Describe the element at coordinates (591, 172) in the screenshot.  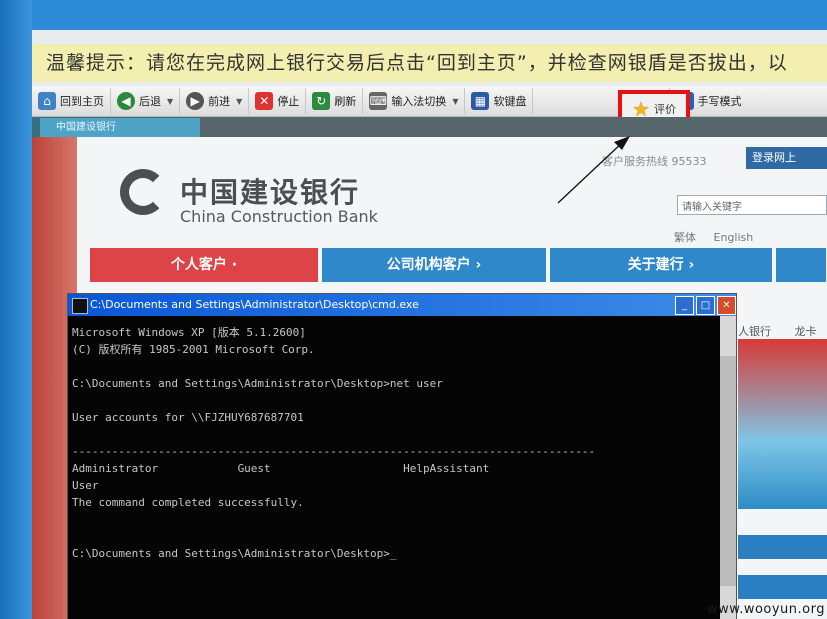
I see `arrow-shaft` at that location.